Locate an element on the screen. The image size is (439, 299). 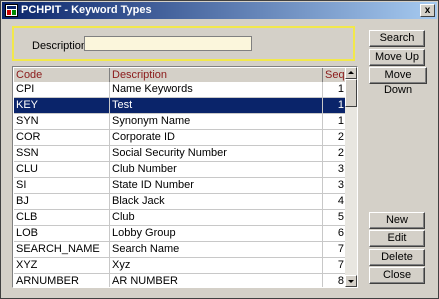
scrollbar-thumb is located at coordinates (351, 93).